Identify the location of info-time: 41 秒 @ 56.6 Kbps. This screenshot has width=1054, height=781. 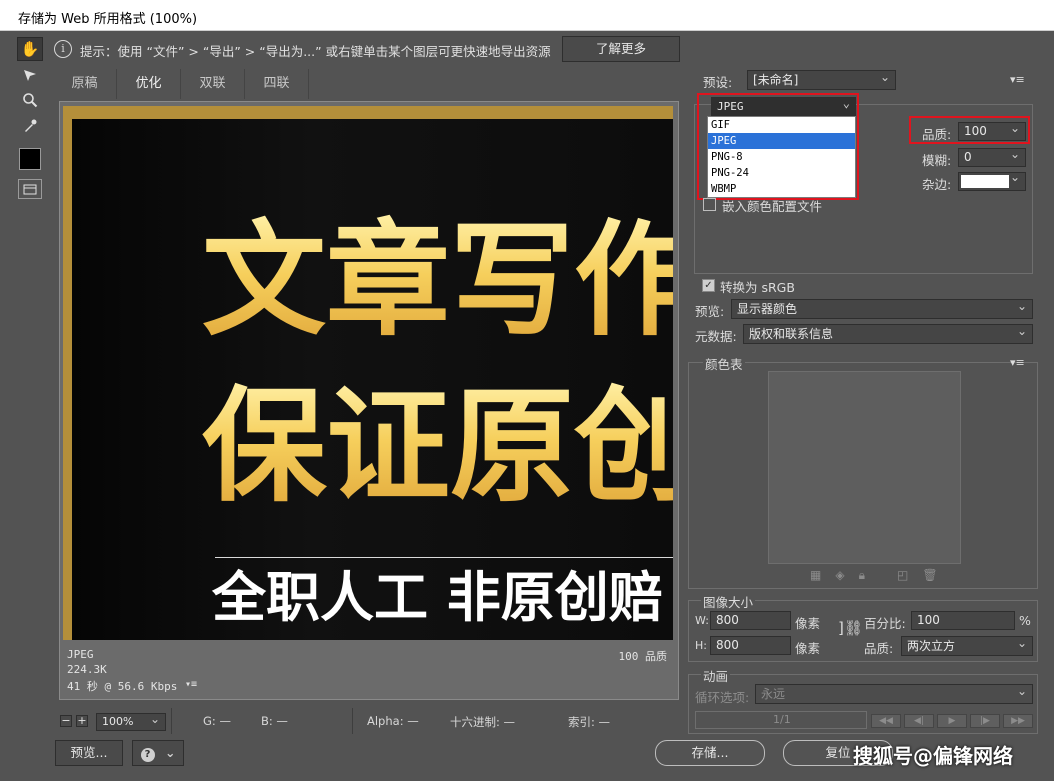
(122, 686).